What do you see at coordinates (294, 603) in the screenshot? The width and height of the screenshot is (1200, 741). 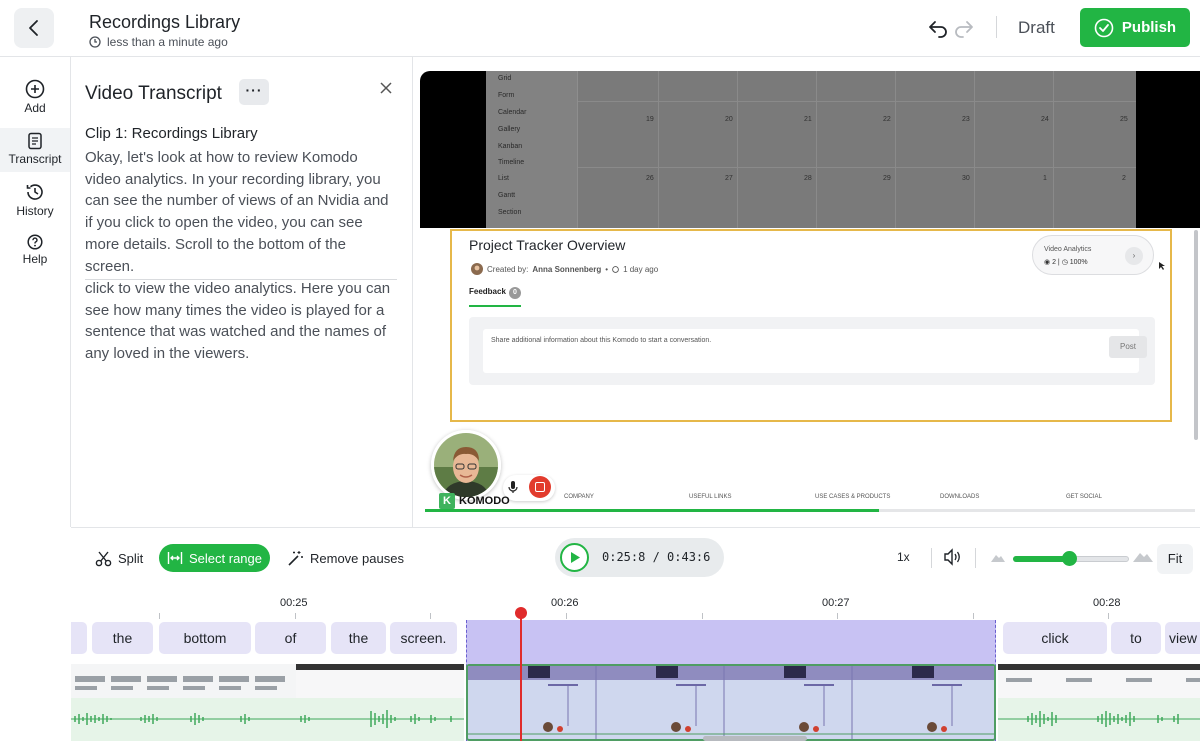 I see `time-tick-label: 00:25` at bounding box center [294, 603].